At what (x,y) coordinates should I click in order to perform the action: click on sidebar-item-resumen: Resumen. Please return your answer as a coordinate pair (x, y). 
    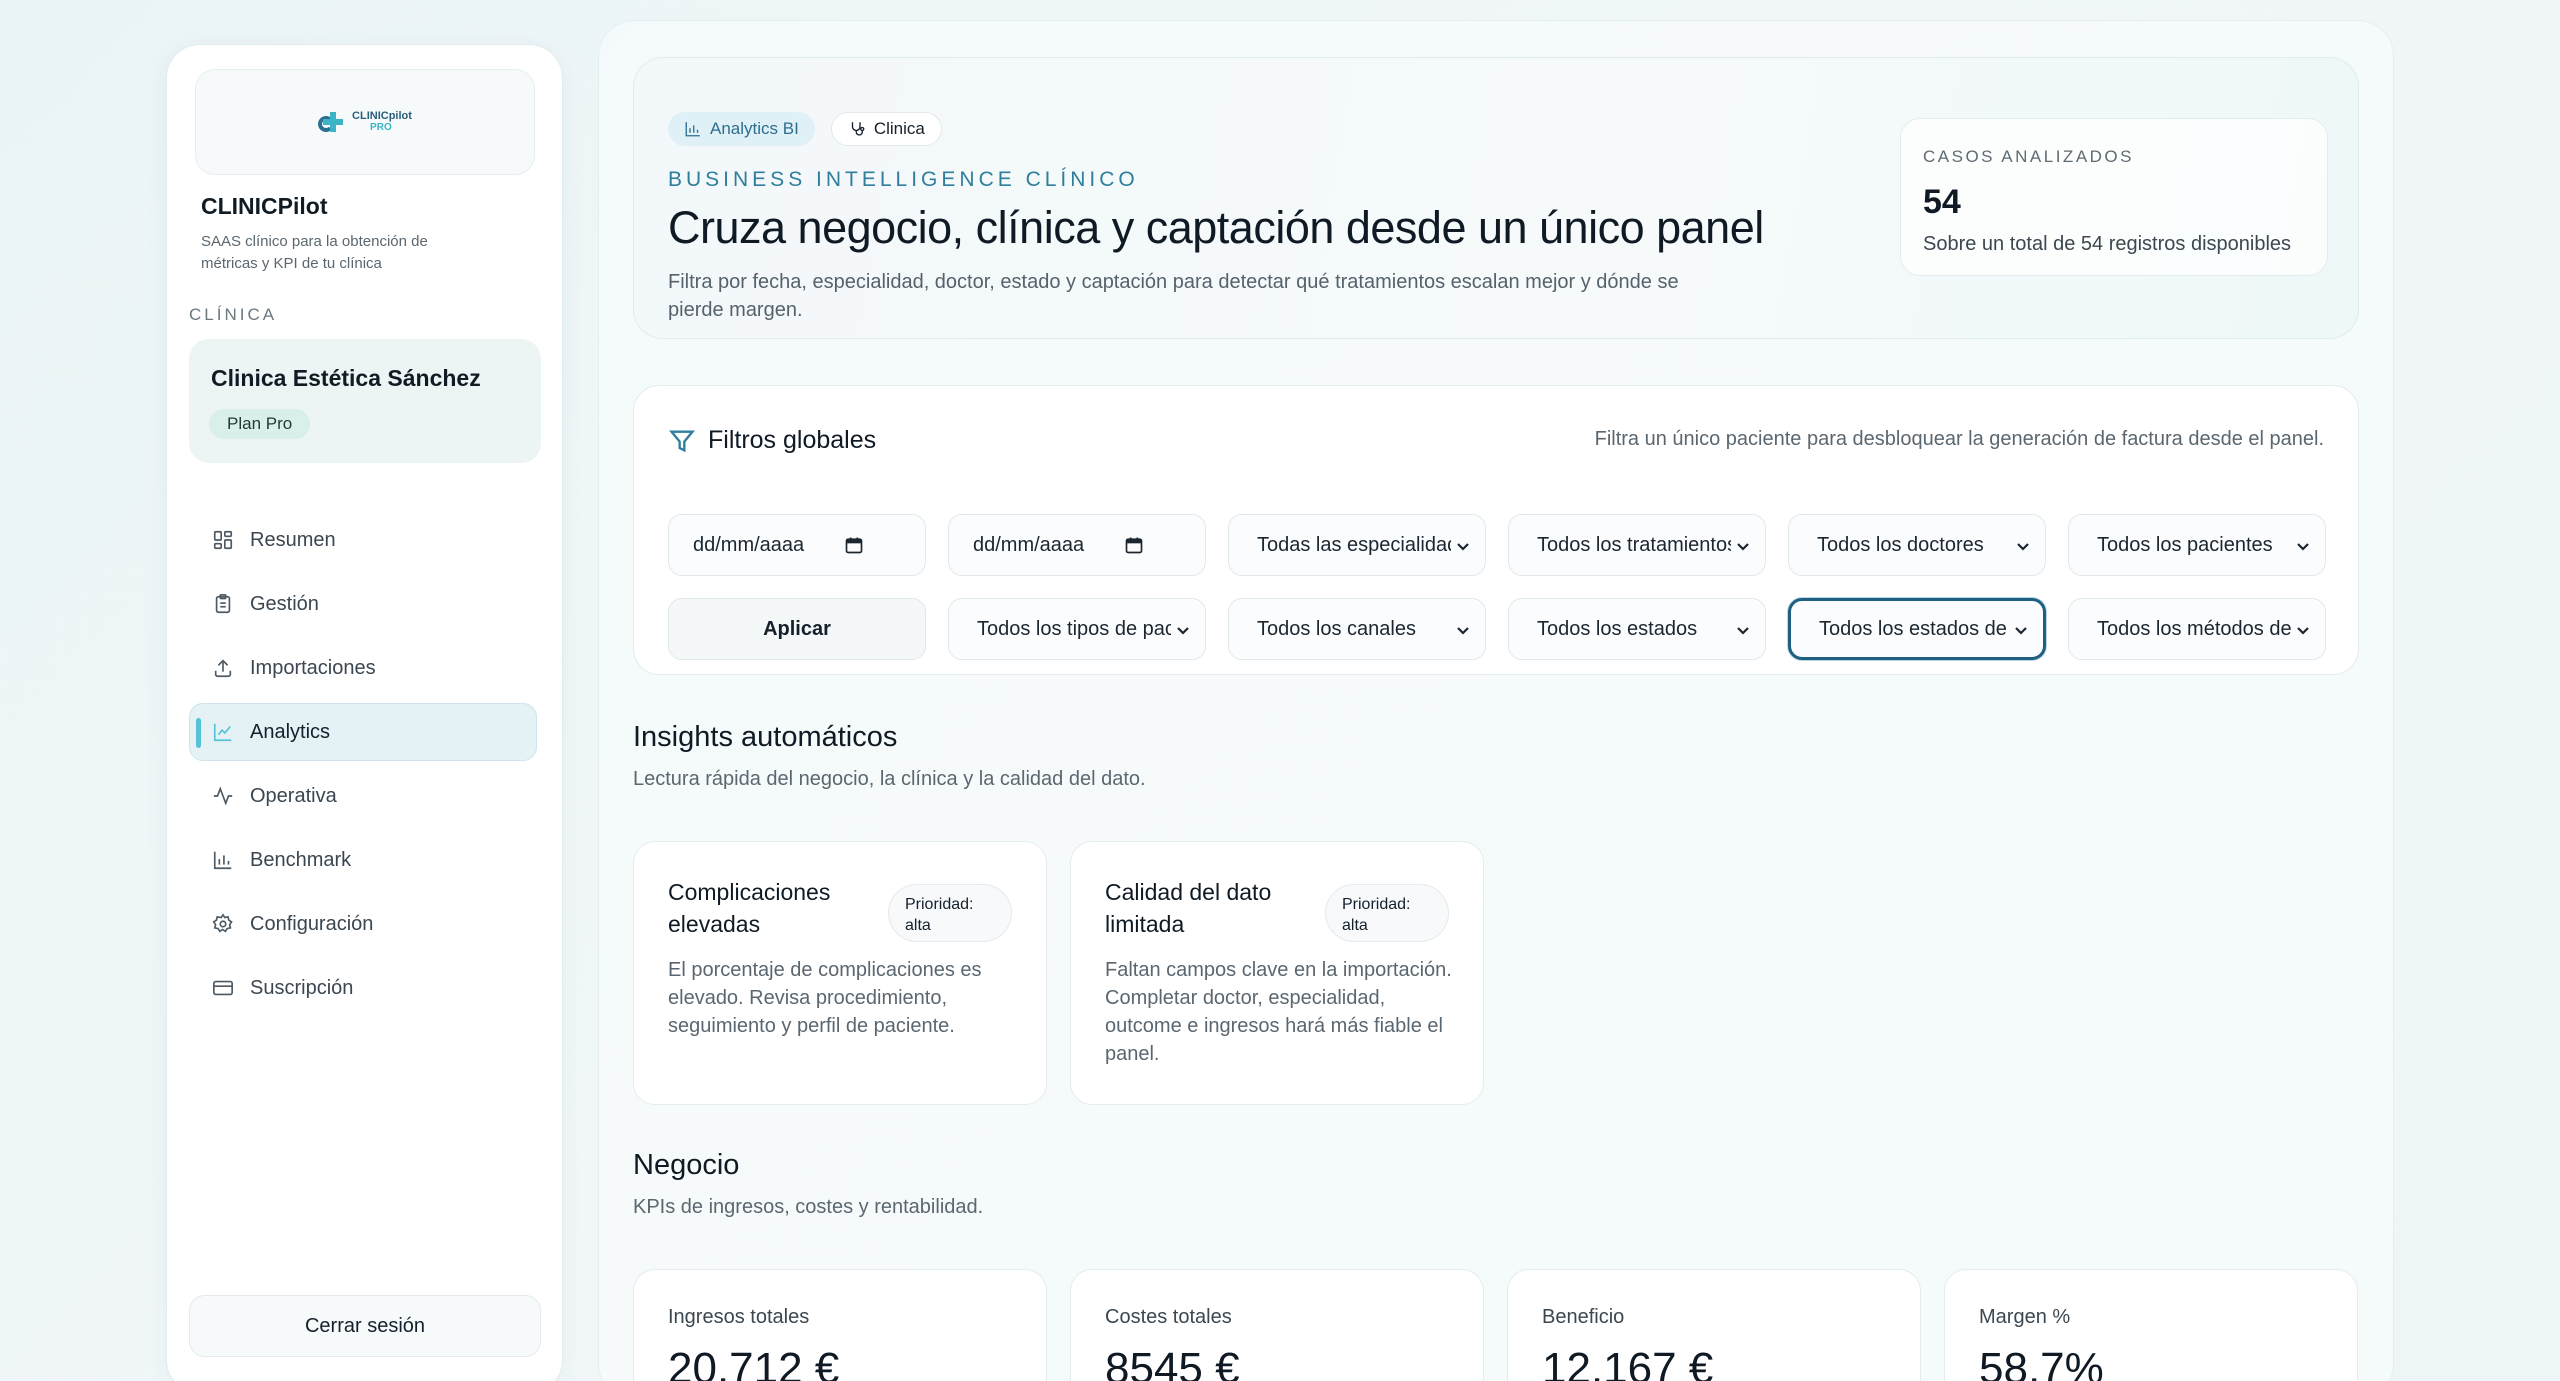
    Looking at the image, I should click on (363, 540).